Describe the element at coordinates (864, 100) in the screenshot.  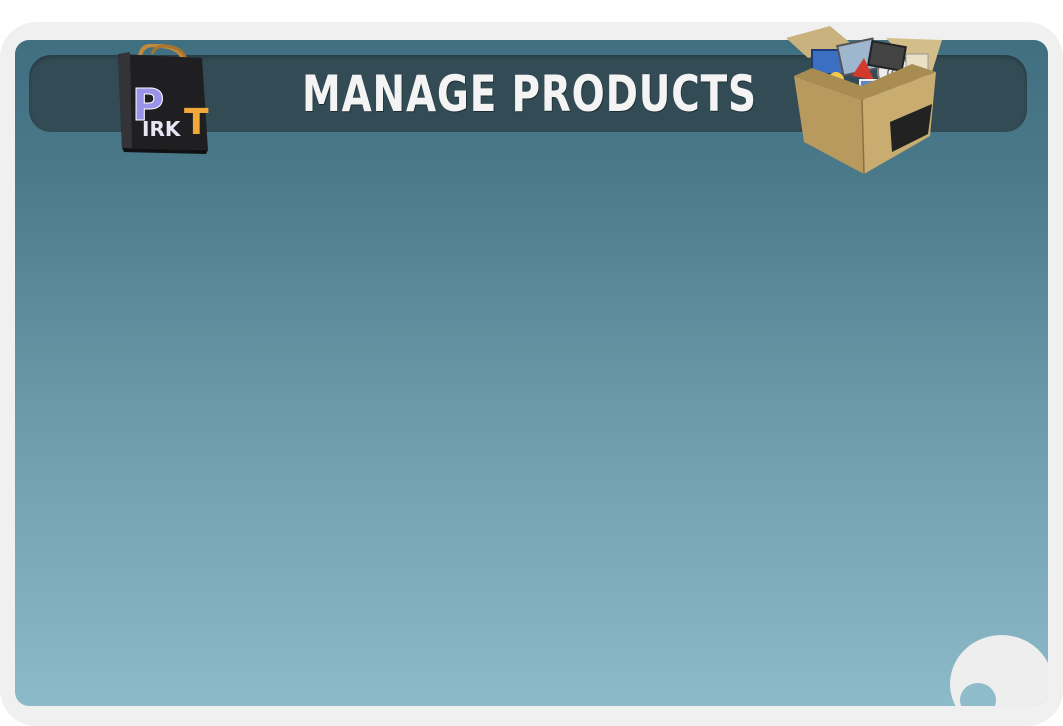
I see `box-of-apps-icon: @` at that location.